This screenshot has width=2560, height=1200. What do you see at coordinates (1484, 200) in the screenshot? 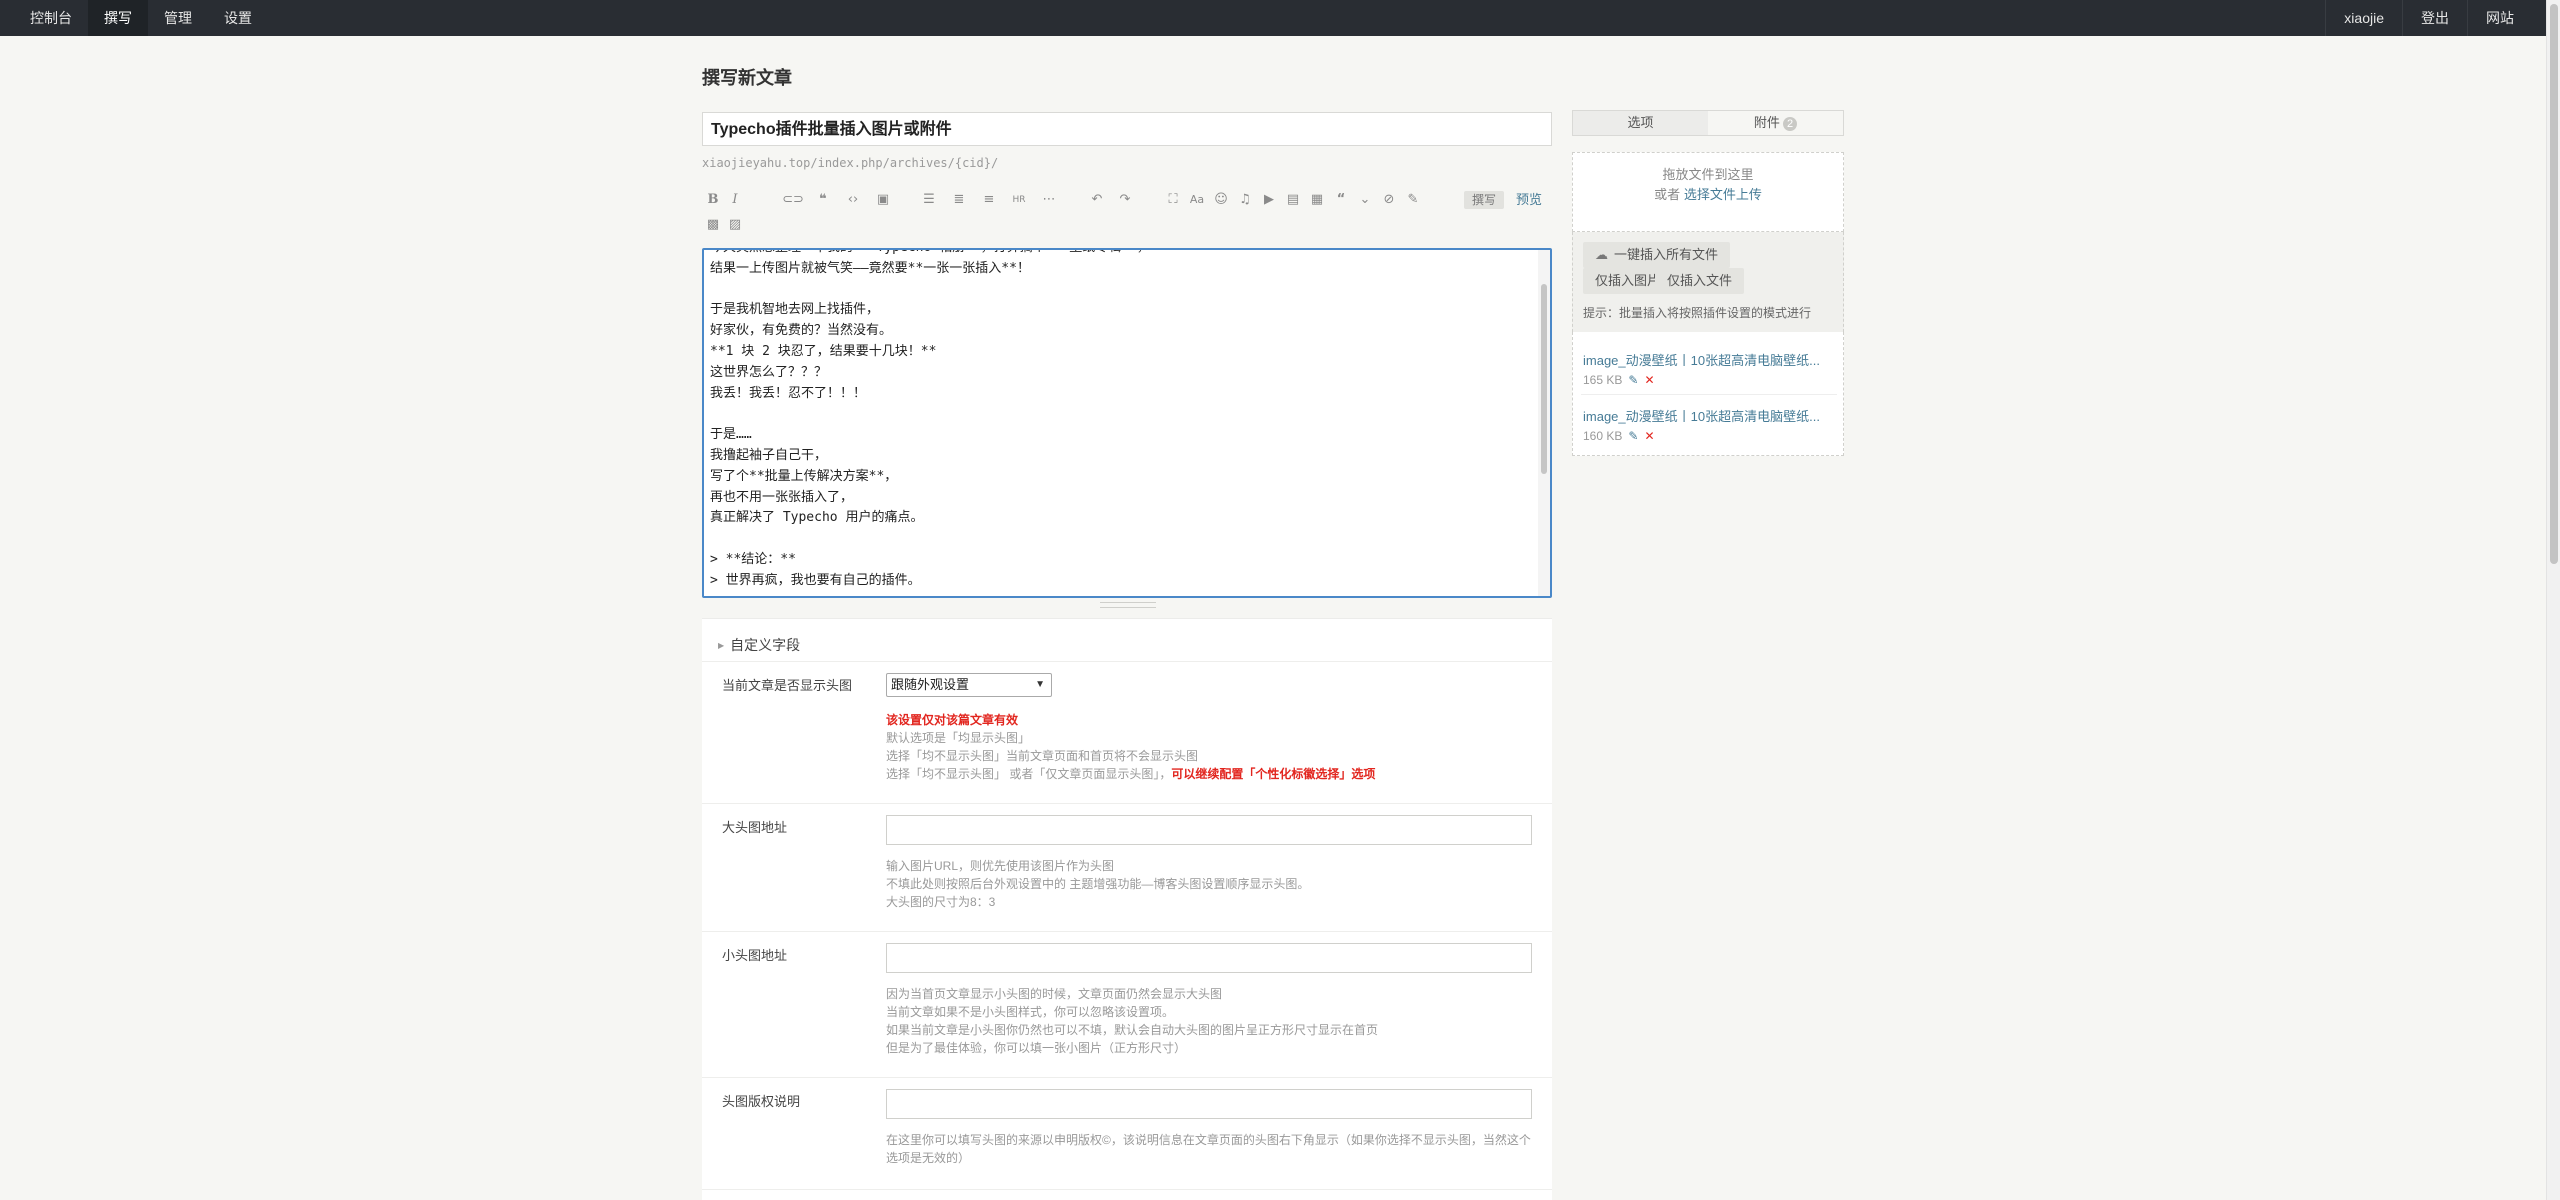
I see `tab-write: 撰写` at bounding box center [1484, 200].